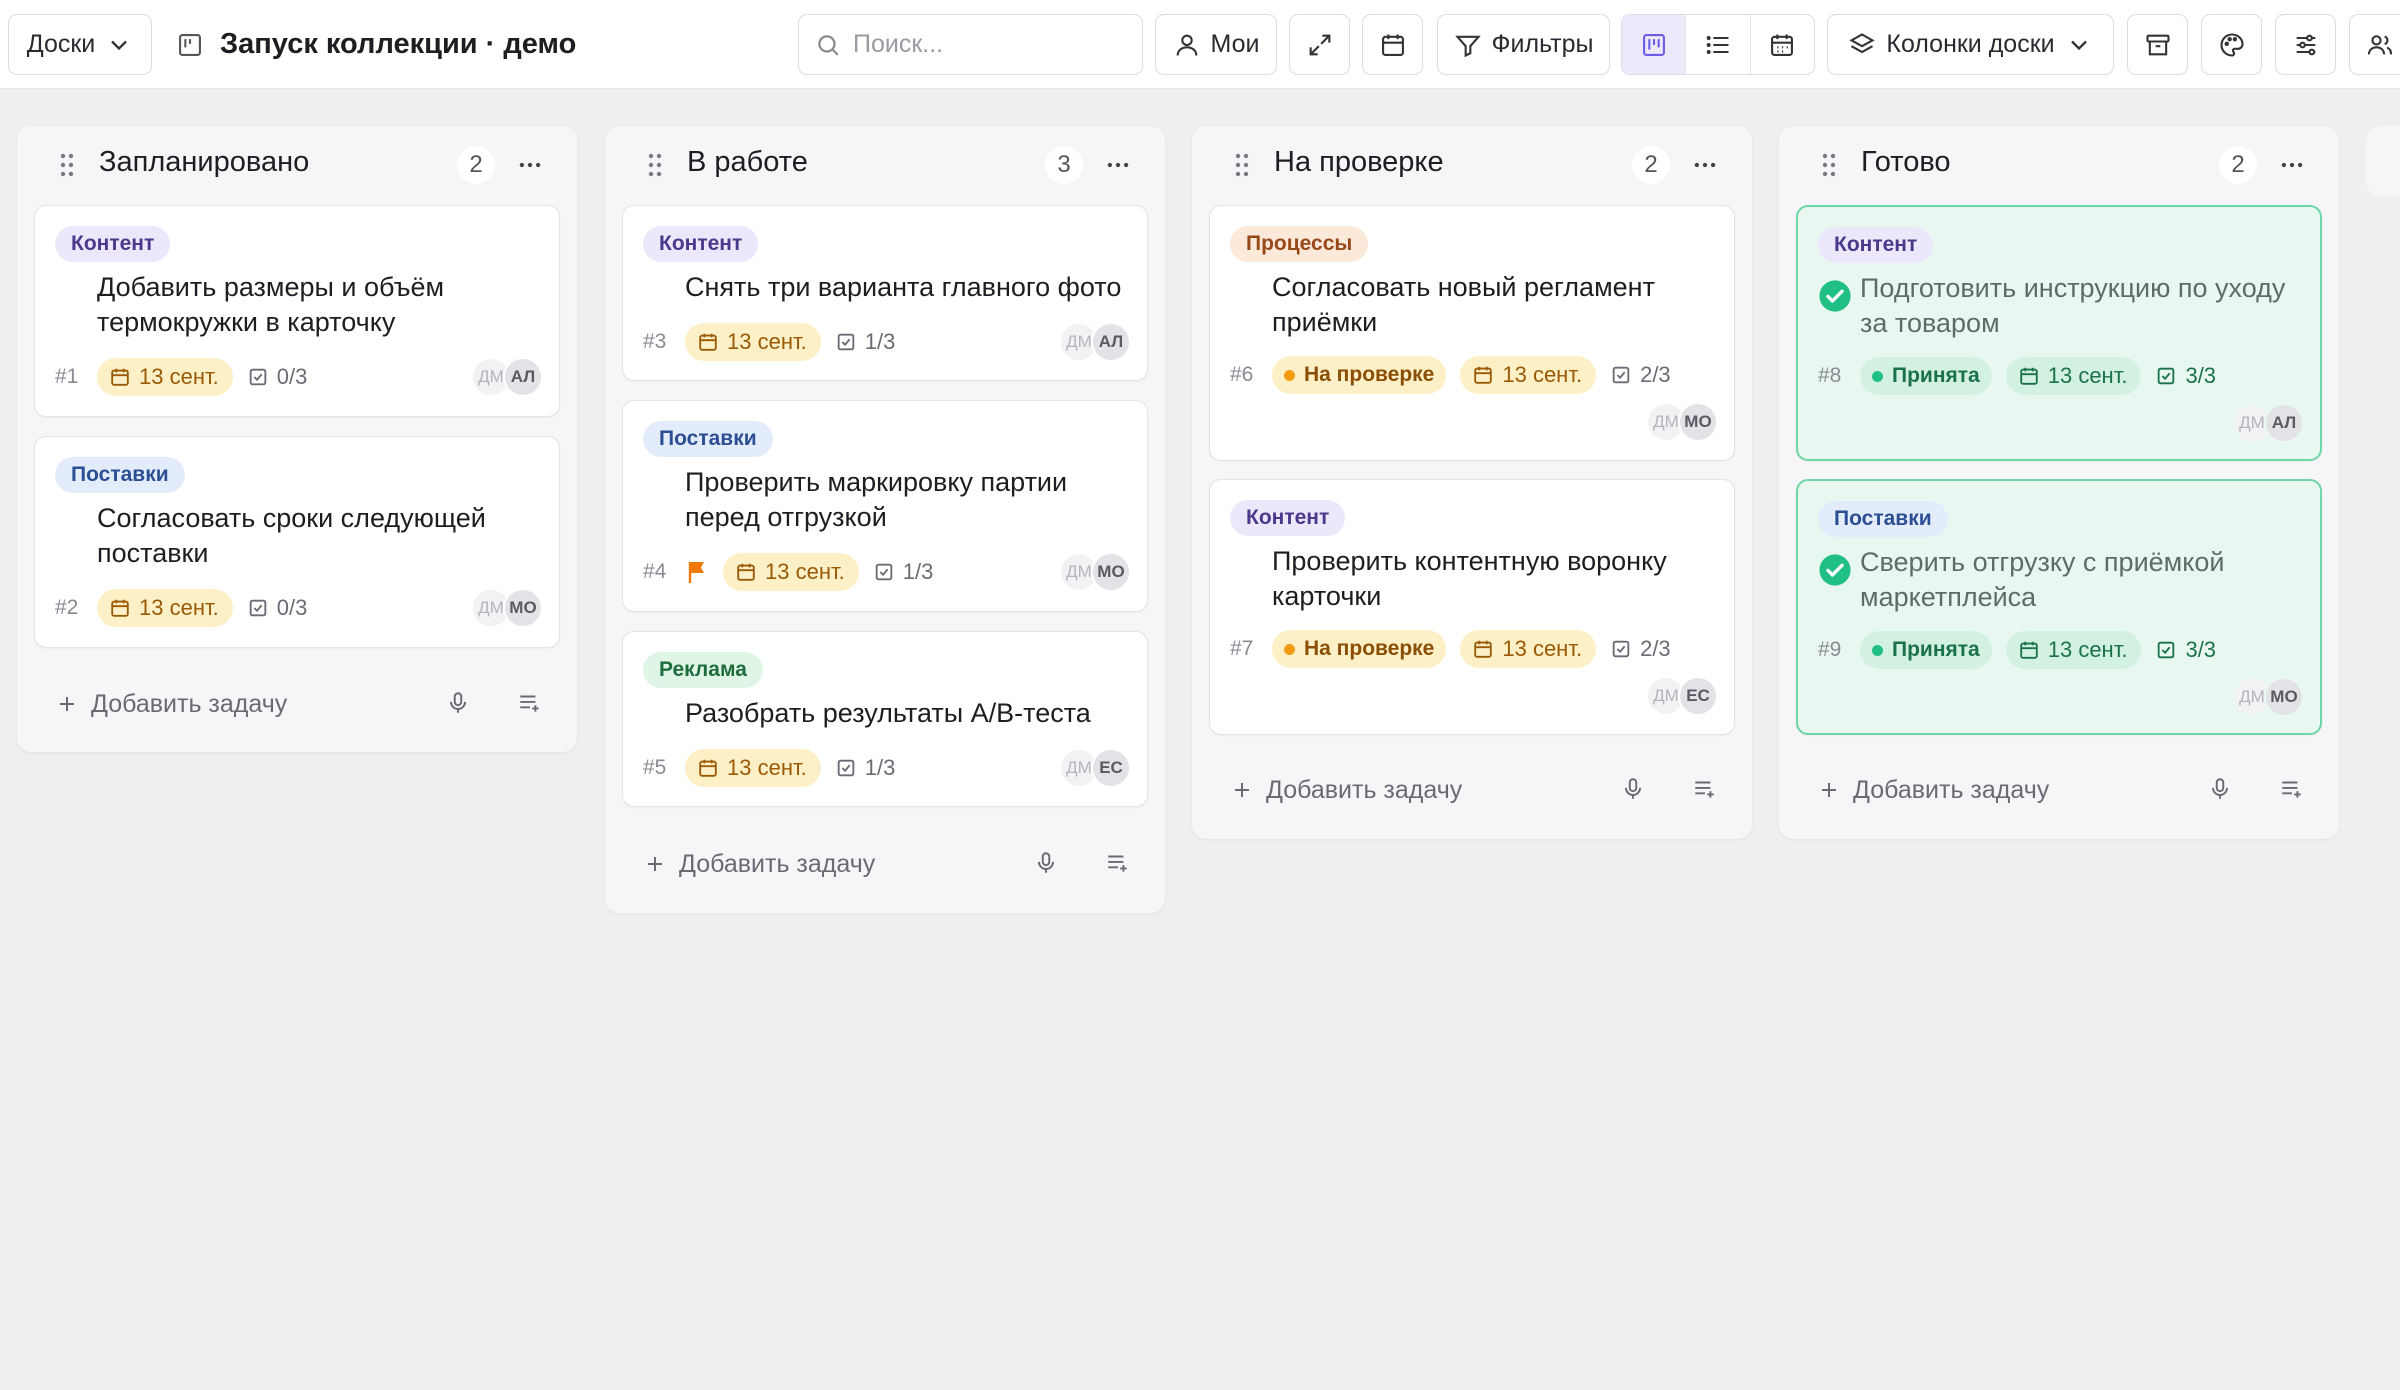 This screenshot has width=2400, height=1390. I want to click on checklist-progress: 2/3, so click(1640, 375).